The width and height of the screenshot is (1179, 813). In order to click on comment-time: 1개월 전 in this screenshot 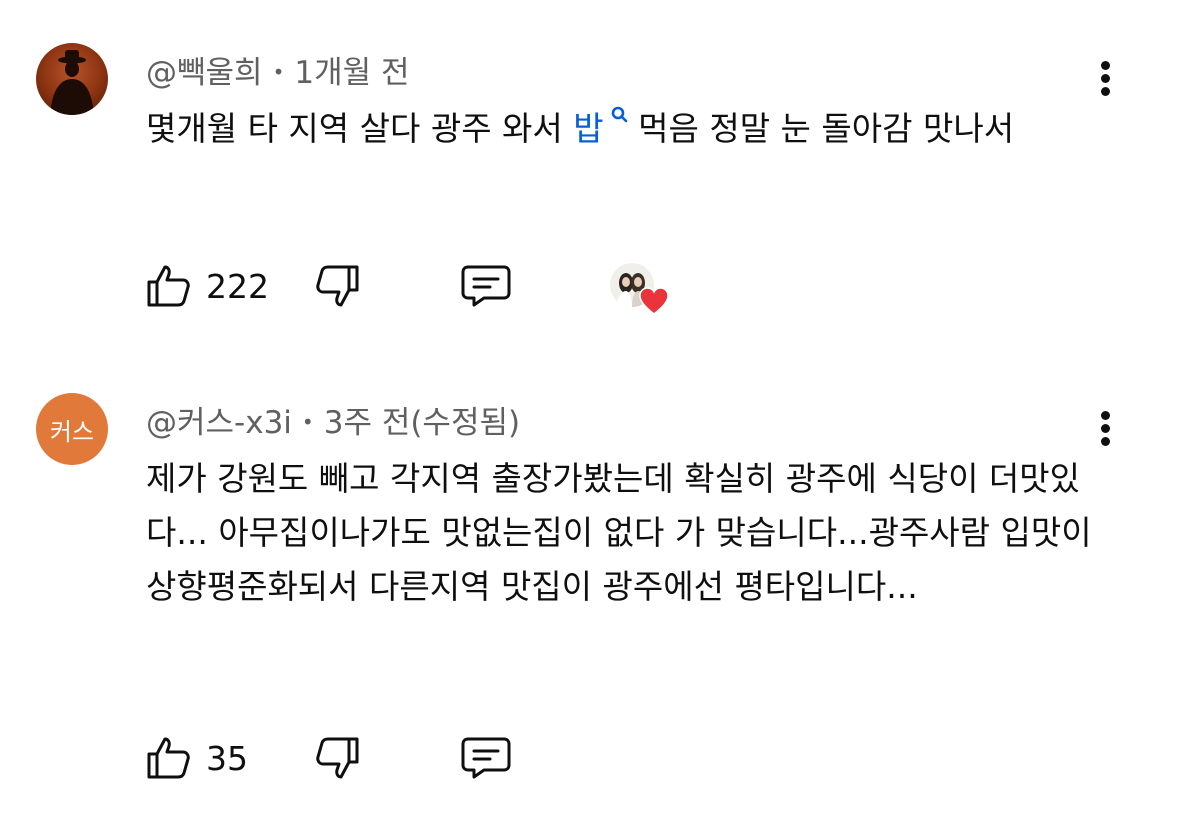, I will do `click(351, 73)`.